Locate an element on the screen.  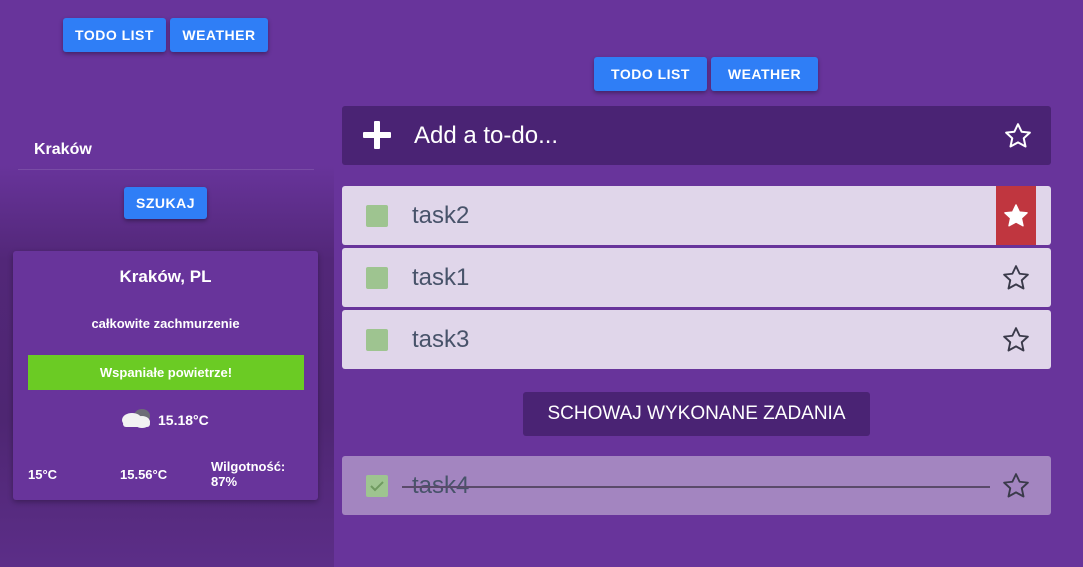
cloud-icon is located at coordinates (136, 419).